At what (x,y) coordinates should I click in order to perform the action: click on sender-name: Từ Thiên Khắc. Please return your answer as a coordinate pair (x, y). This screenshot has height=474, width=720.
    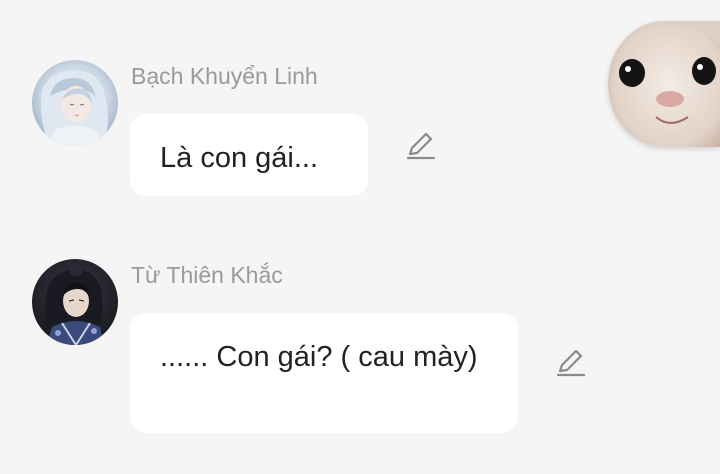
    Looking at the image, I should click on (207, 275).